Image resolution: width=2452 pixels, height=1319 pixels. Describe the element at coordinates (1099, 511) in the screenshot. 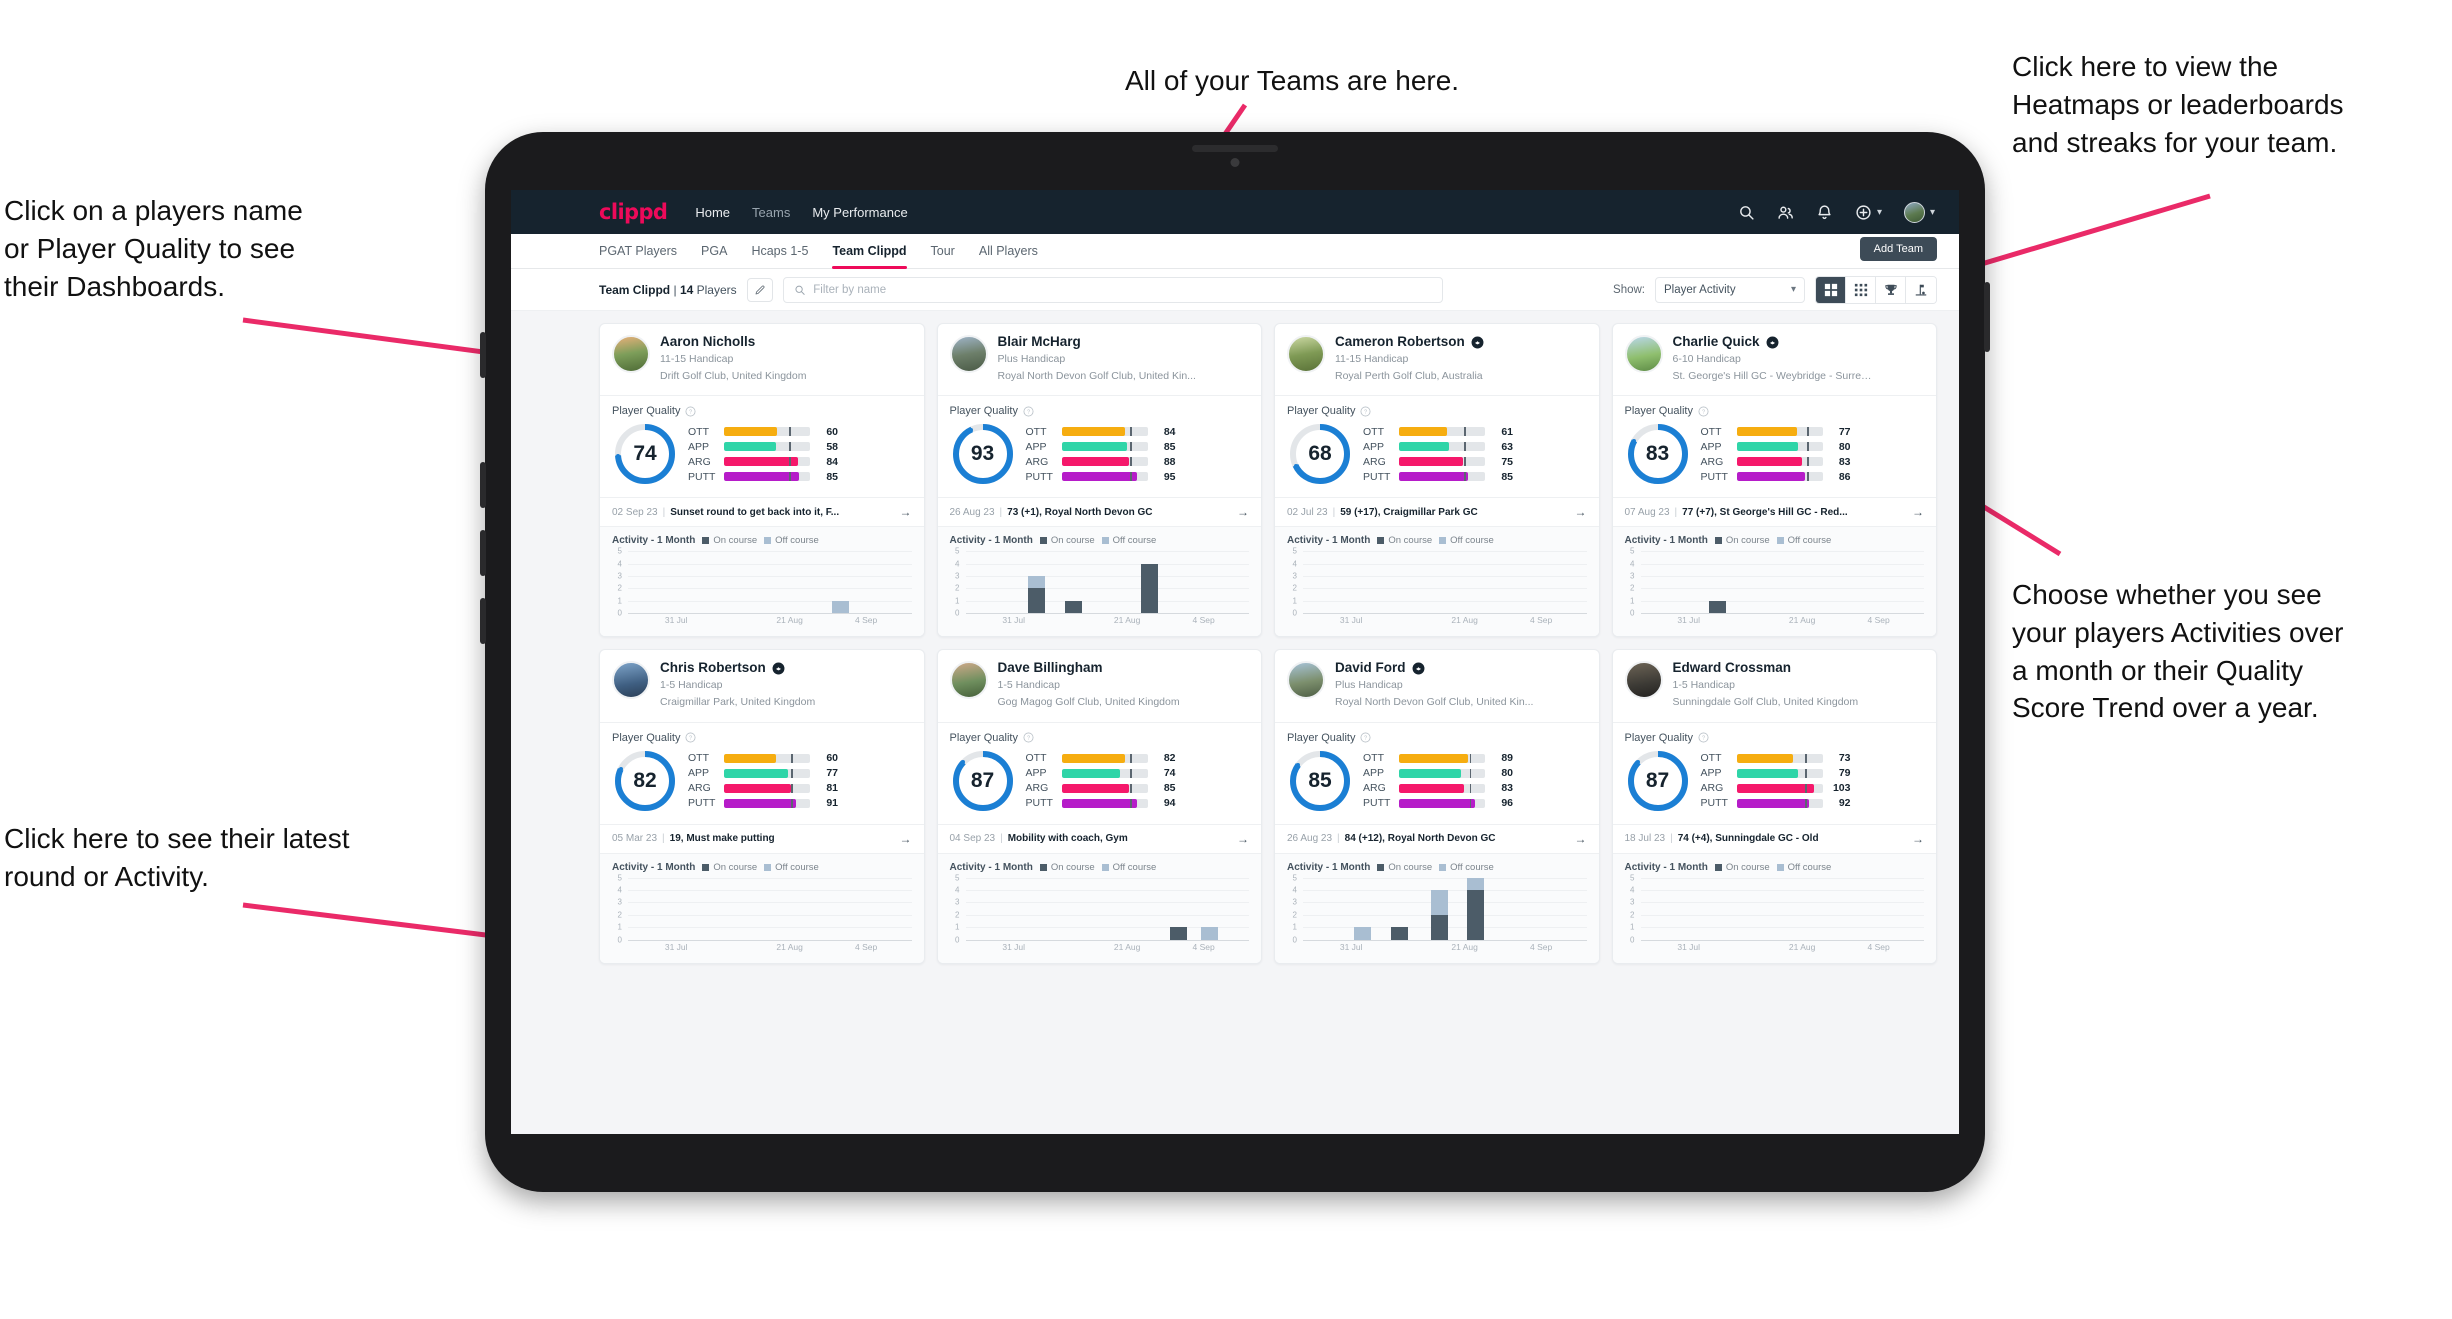

I see `latest-round-row: 26 Aug 23 | 73 (+1), Royal North Devon GC →` at that location.